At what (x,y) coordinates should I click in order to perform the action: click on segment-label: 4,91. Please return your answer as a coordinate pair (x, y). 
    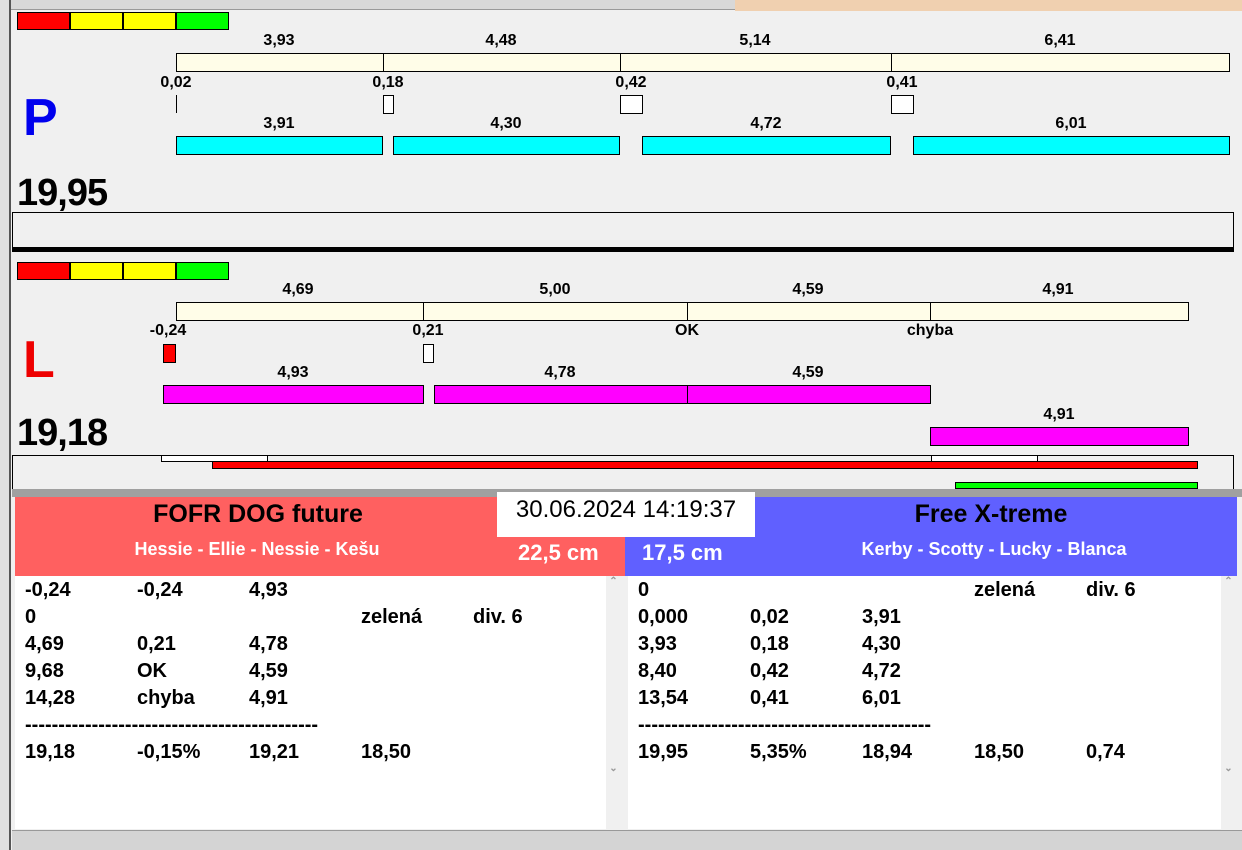
    Looking at the image, I should click on (1058, 289).